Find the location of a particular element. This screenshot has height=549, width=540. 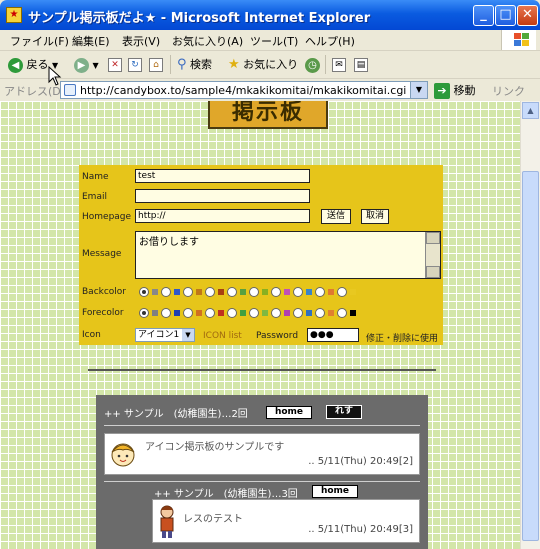

submit-button: 送信 is located at coordinates (336, 216).